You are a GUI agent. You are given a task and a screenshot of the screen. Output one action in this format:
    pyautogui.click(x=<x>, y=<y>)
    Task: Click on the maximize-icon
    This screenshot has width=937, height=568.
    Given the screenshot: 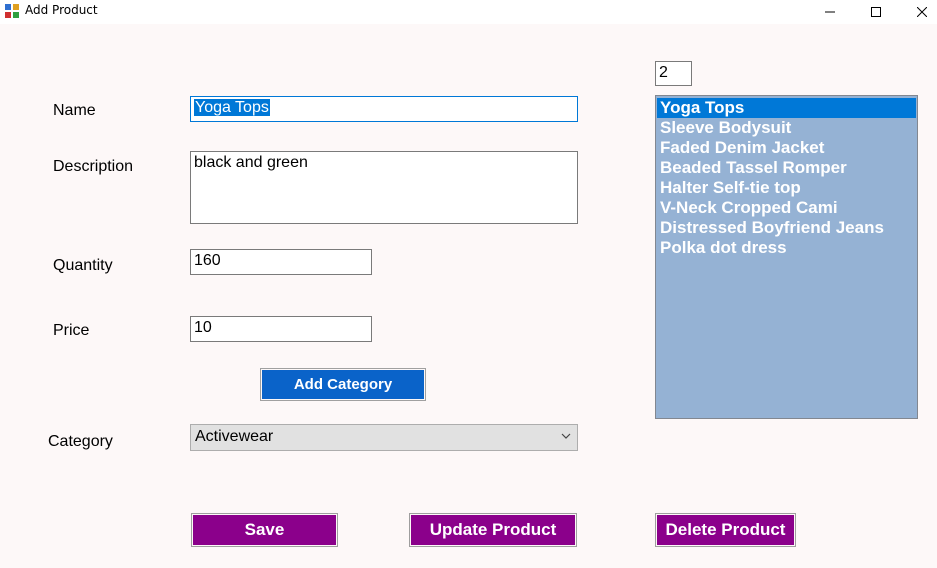 What is the action you would take?
    pyautogui.click(x=876, y=12)
    